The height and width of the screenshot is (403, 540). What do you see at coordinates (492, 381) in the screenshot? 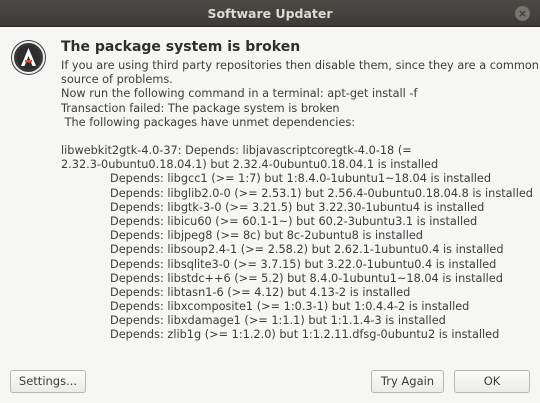
I see `ok-button: OK` at bounding box center [492, 381].